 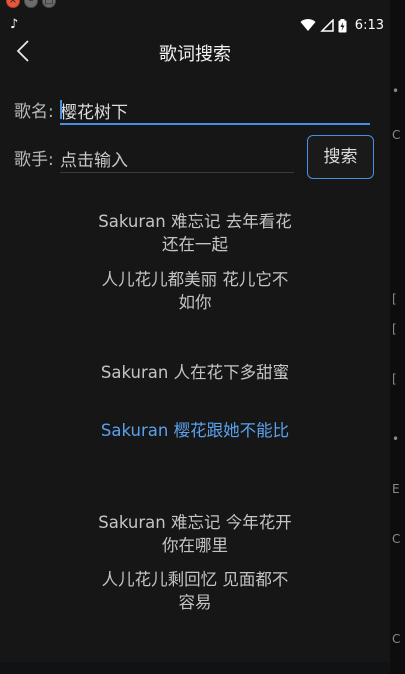 I want to click on lyric-line: 人儿花儿都美丽 花儿它不如你, so click(x=195, y=291).